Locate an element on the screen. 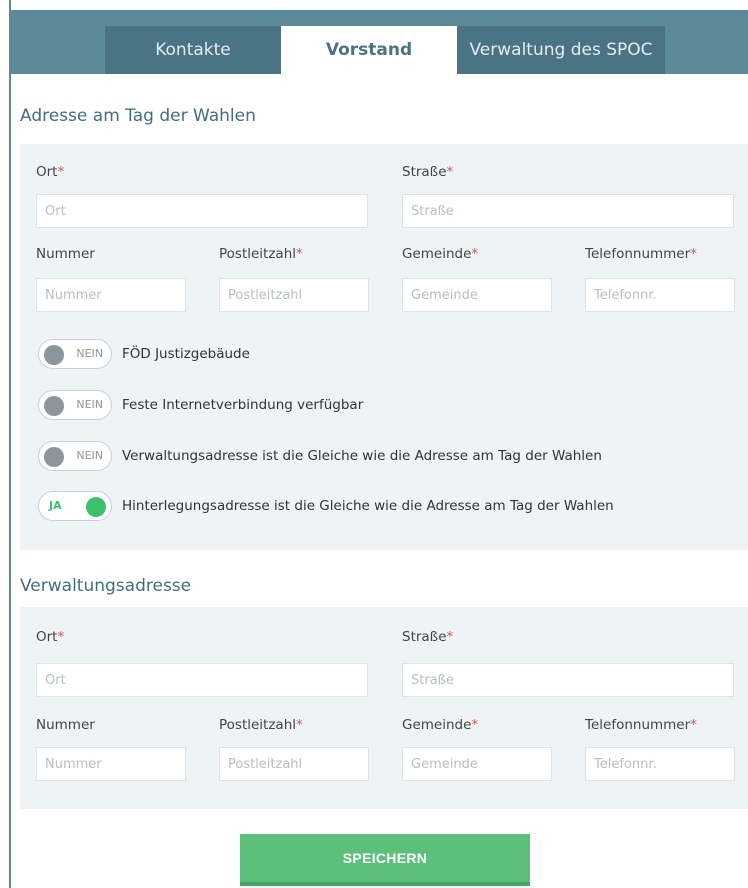 The height and width of the screenshot is (888, 748). tab-verwaltung-des-spoc: Verwaltung des SPOC is located at coordinates (561, 50).